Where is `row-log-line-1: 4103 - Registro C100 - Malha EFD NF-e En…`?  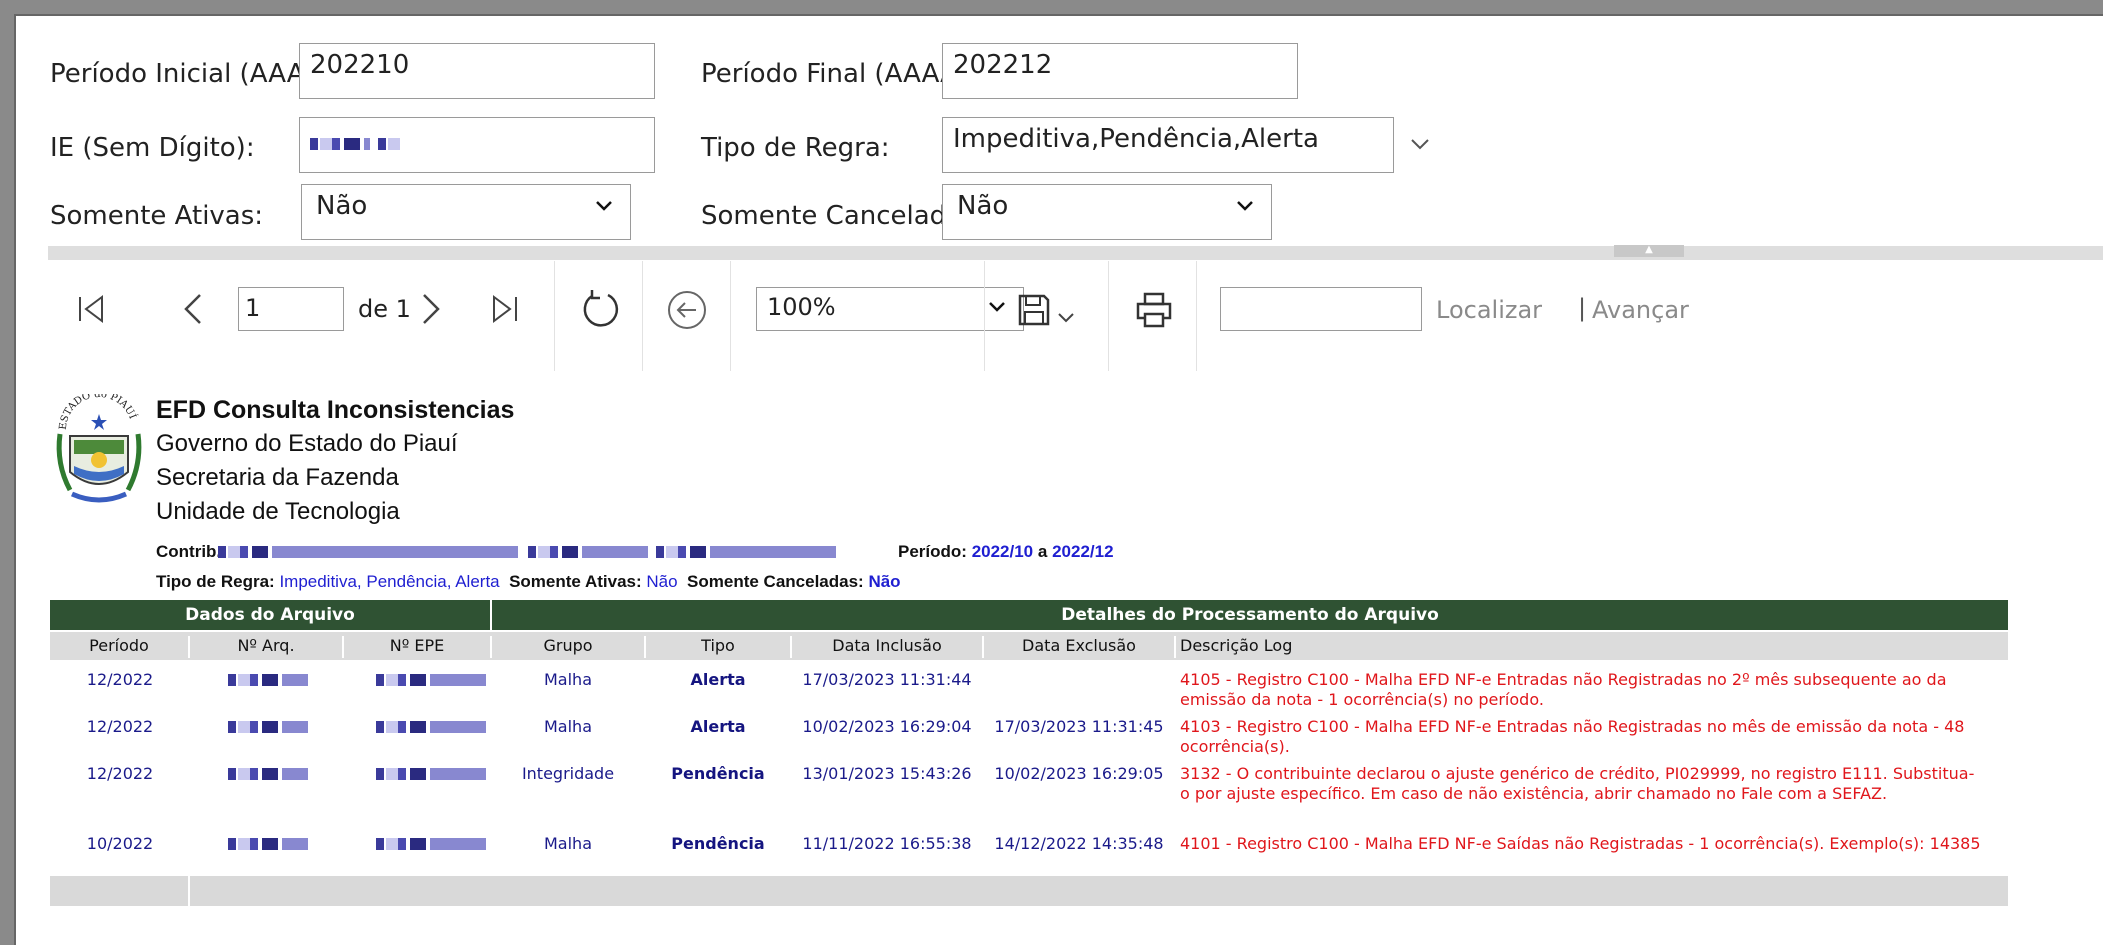
row-log-line-1: 4103 - Registro C100 - Malha EFD NF-e En… is located at coordinates (1572, 726).